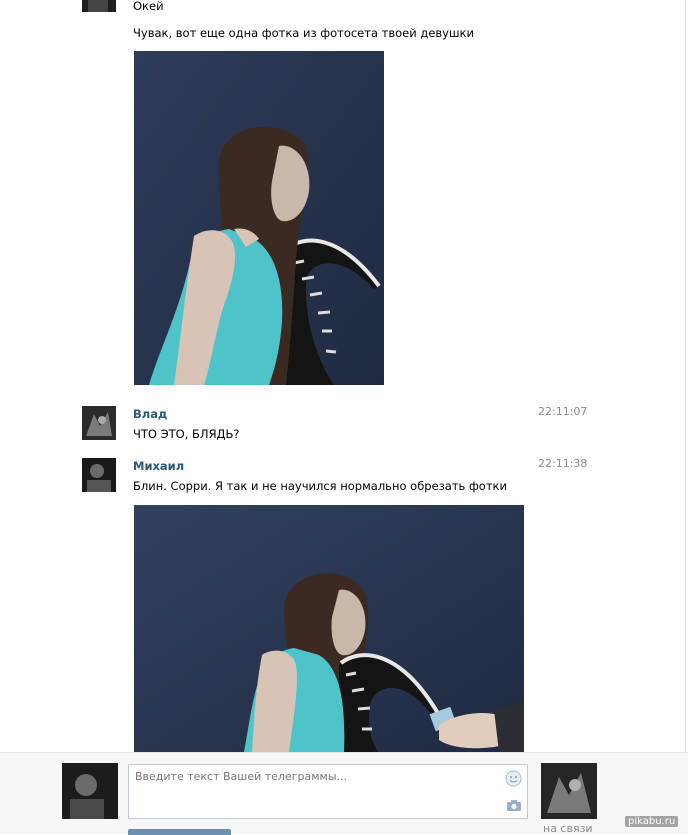 This screenshot has height=835, width=688. I want to click on message-time: 22:11:38, so click(563, 463).